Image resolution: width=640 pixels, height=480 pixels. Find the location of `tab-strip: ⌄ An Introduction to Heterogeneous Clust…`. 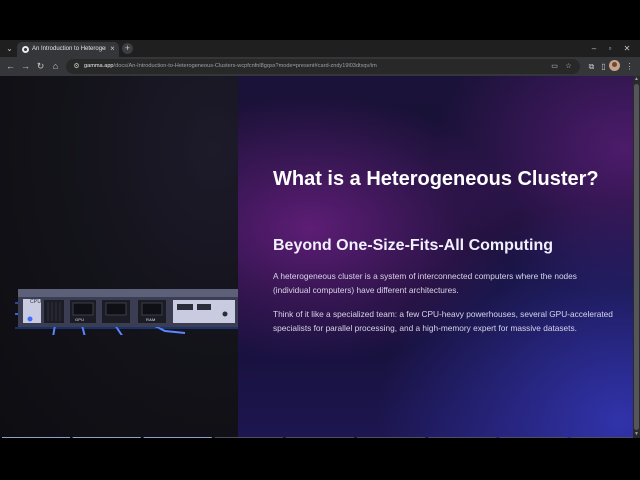

tab-strip: ⌄ An Introduction to Heterogeneous Clust… is located at coordinates (320, 48).